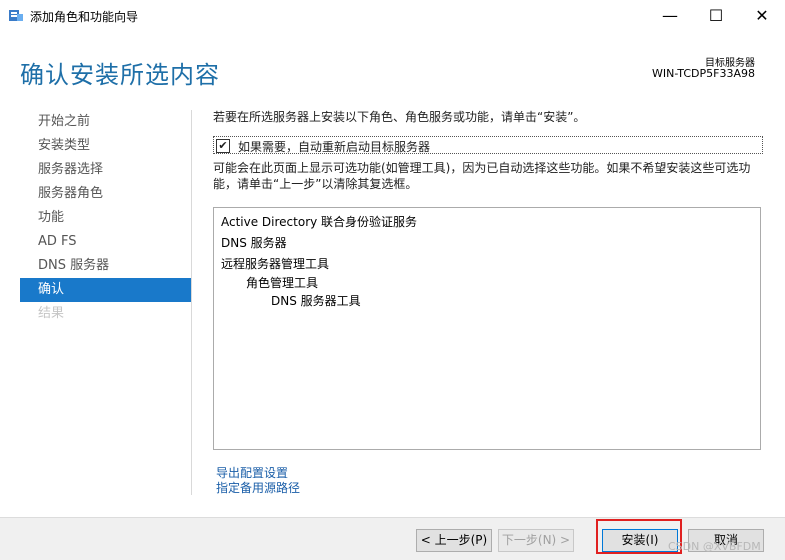 The width and height of the screenshot is (785, 560). Describe the element at coordinates (454, 540) in the screenshot. I see `previous-button: < 上一步(P)` at that location.